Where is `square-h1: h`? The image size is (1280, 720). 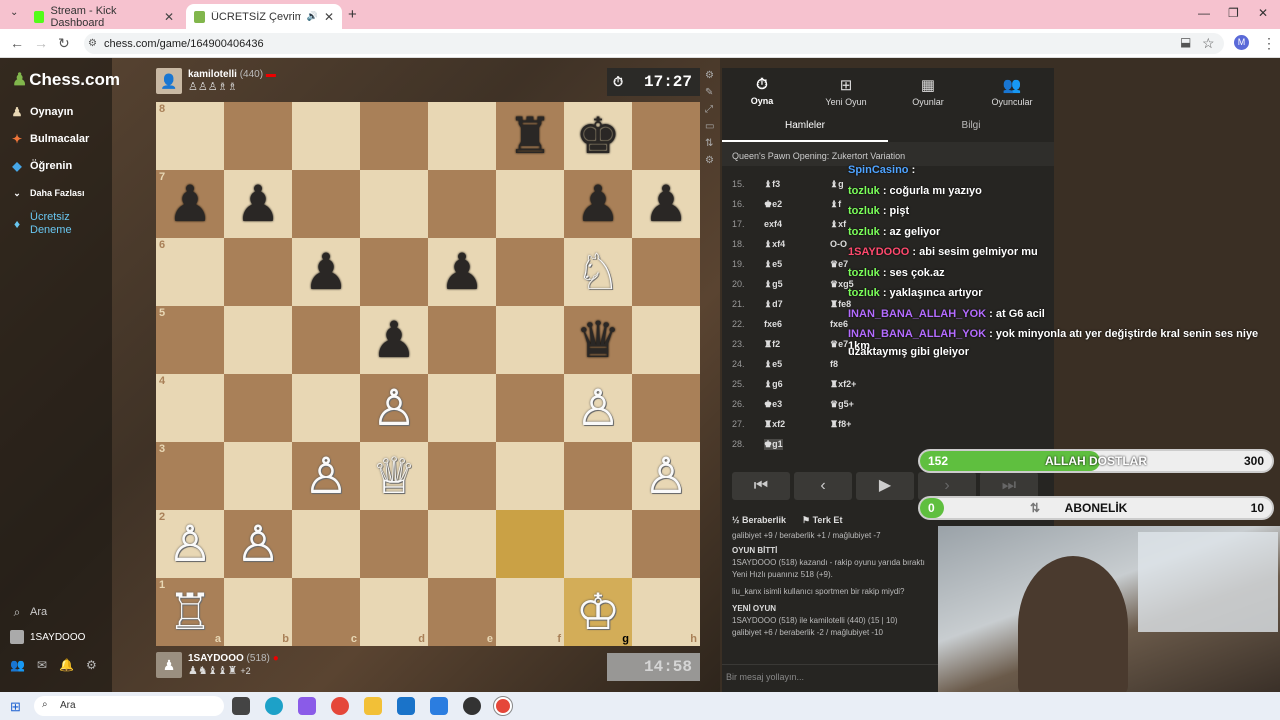 square-h1: h is located at coordinates (666, 612).